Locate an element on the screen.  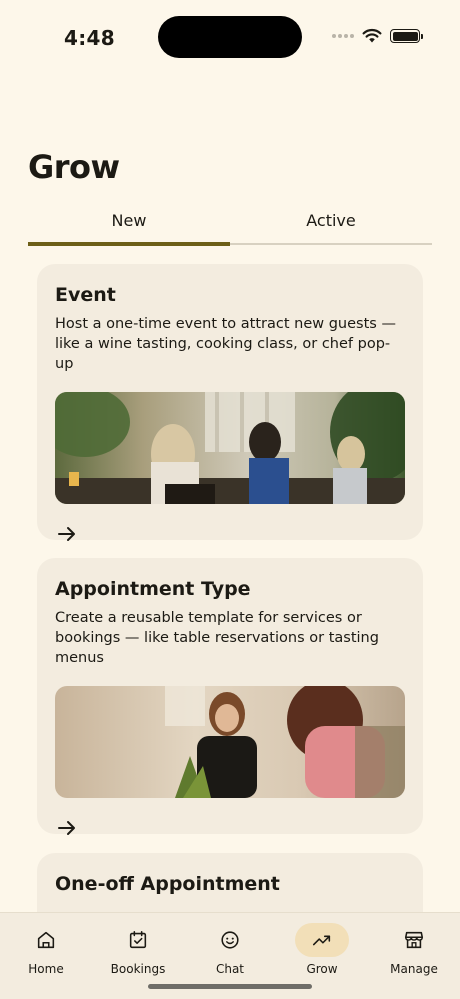
battery-icon is located at coordinates (406, 36).